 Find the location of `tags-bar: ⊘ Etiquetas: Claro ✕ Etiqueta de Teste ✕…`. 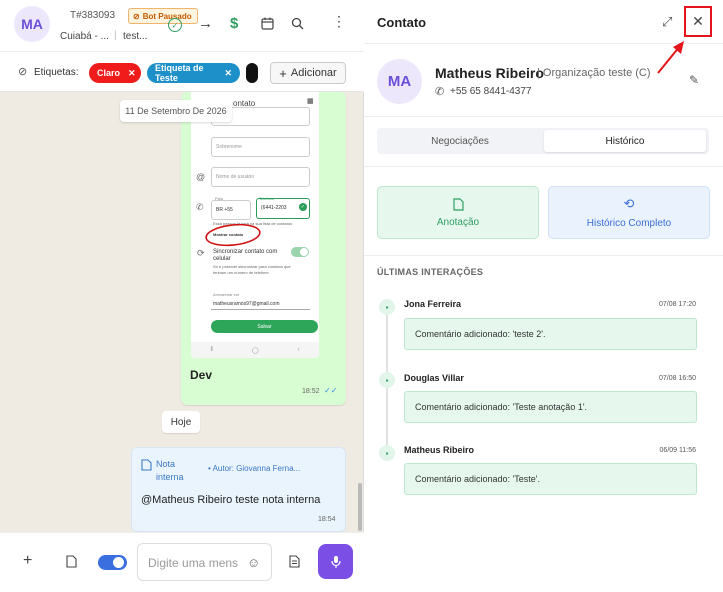

tags-bar: ⊘ Etiquetas: Claro ✕ Etiqueta de Teste ✕… is located at coordinates (182, 72).